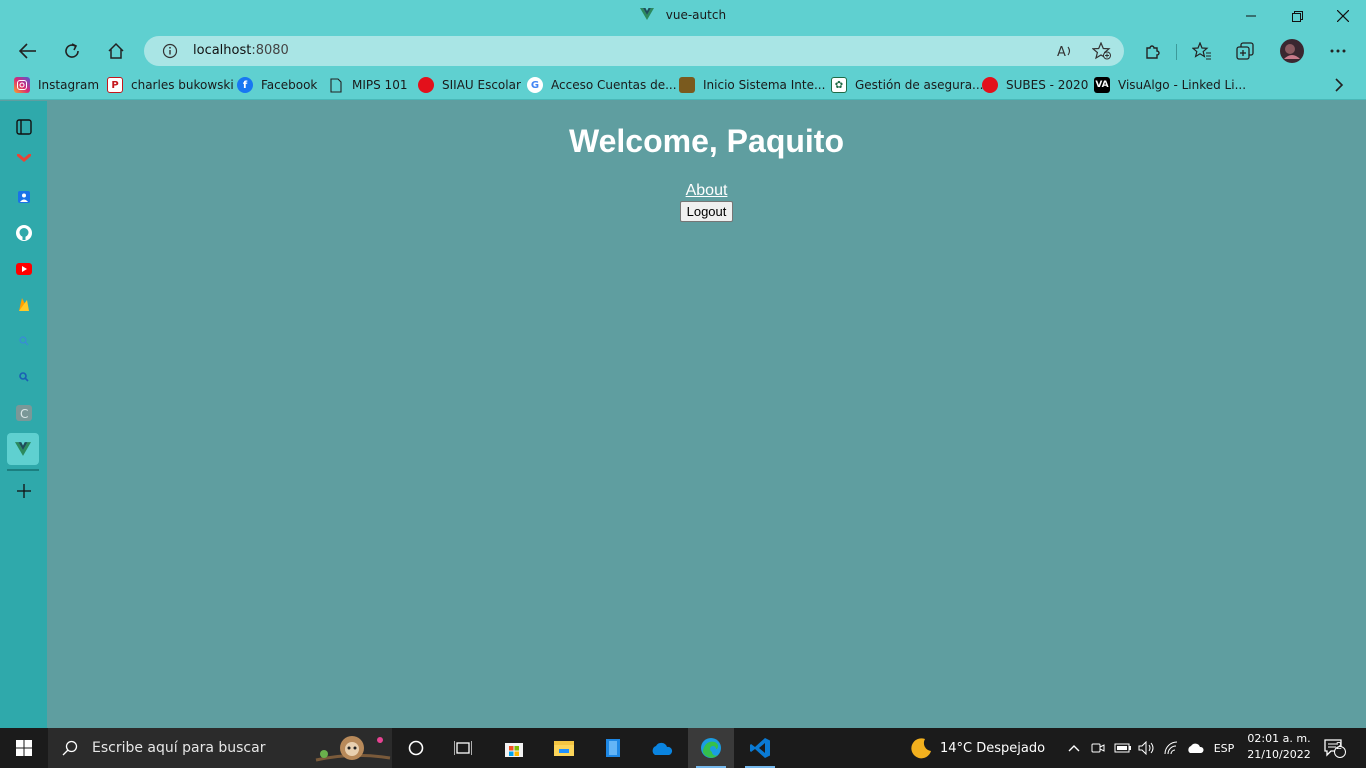 Image resolution: width=1366 pixels, height=768 pixels. Describe the element at coordinates (28, 51) in the screenshot. I see `back-button` at that location.